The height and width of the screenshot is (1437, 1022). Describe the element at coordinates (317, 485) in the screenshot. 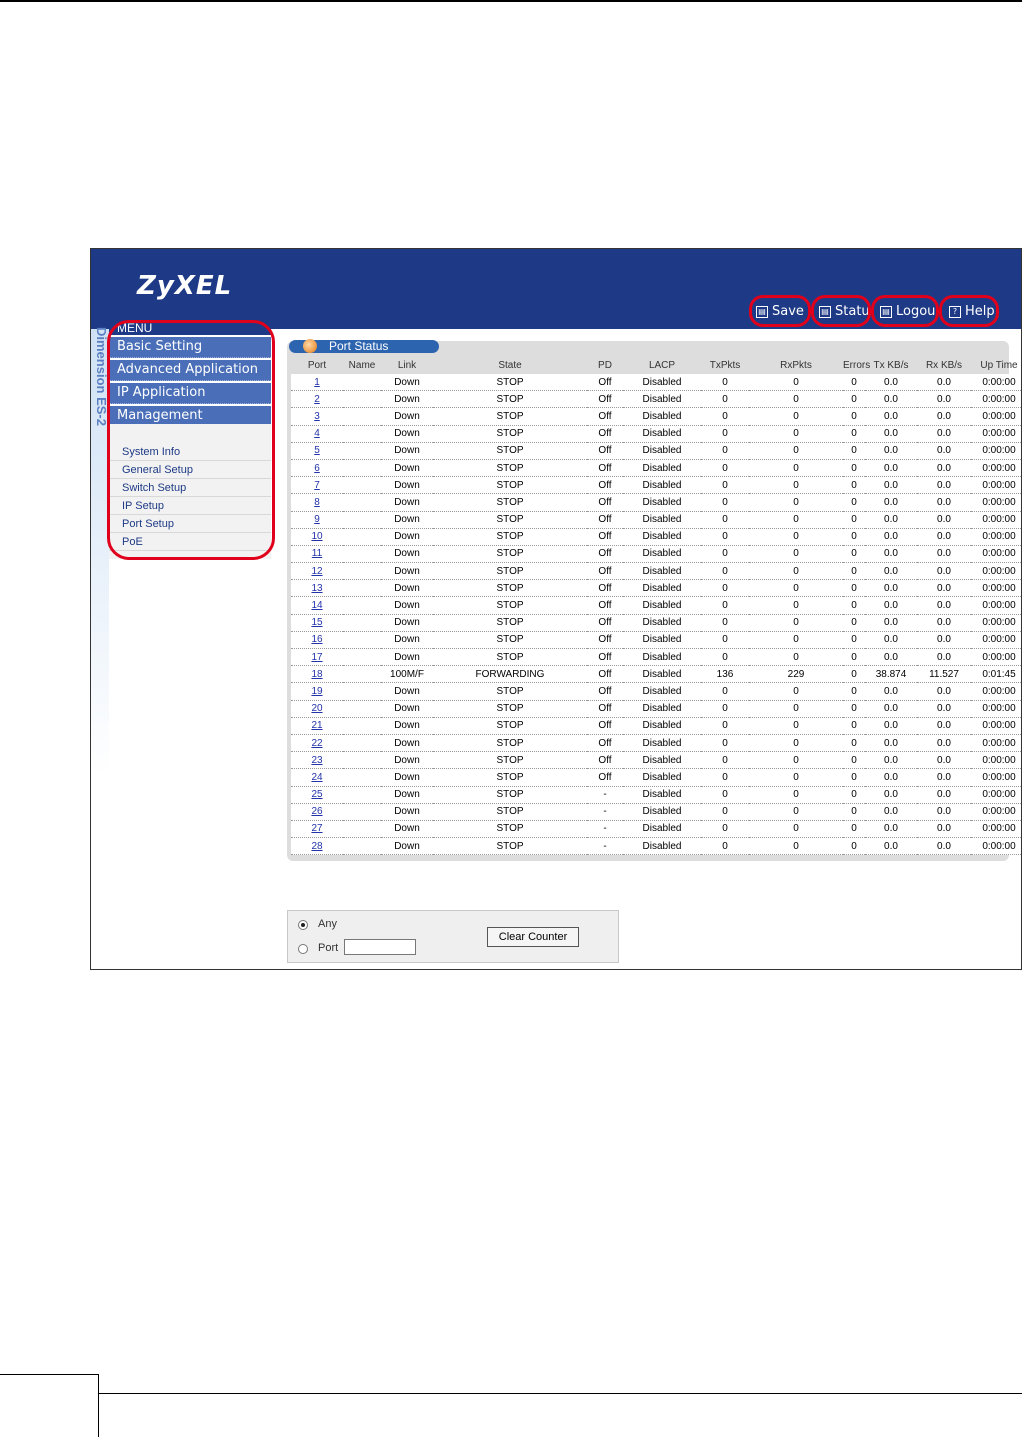

I see `cell-port: 7` at that location.